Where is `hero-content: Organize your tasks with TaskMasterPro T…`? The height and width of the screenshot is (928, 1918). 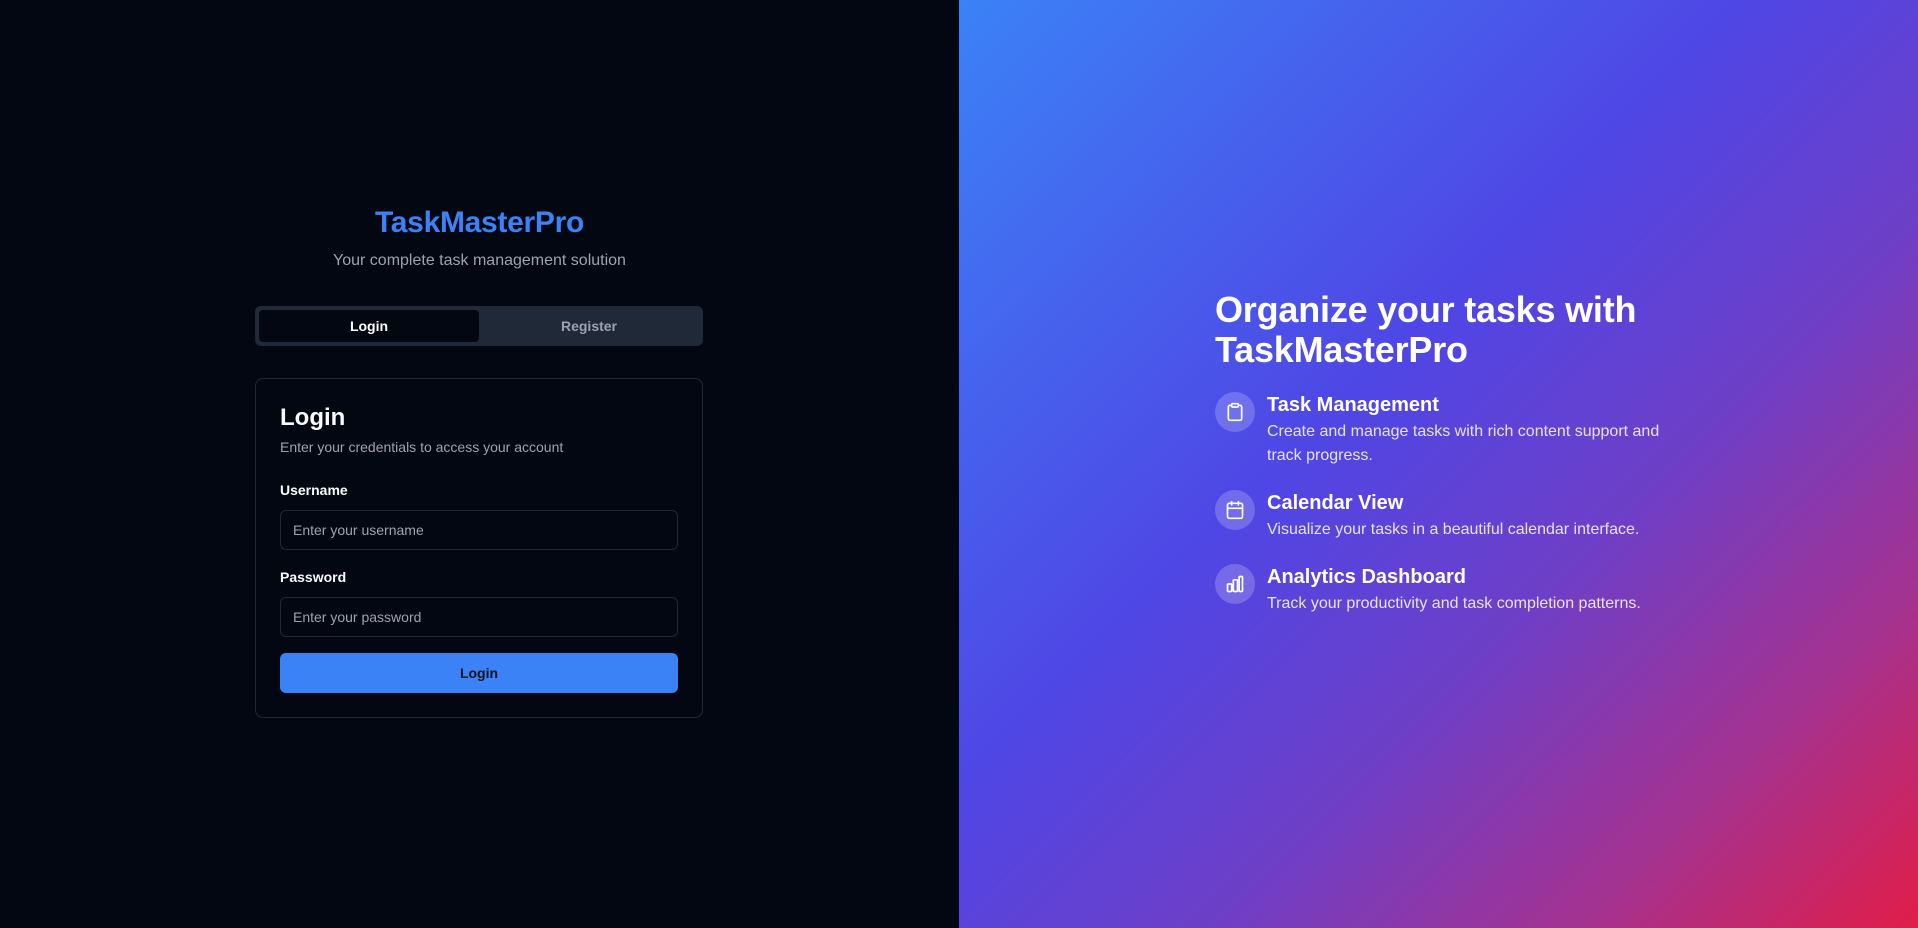
hero-content: Organize your tasks with TaskMasterPro T… is located at coordinates (1475, 464).